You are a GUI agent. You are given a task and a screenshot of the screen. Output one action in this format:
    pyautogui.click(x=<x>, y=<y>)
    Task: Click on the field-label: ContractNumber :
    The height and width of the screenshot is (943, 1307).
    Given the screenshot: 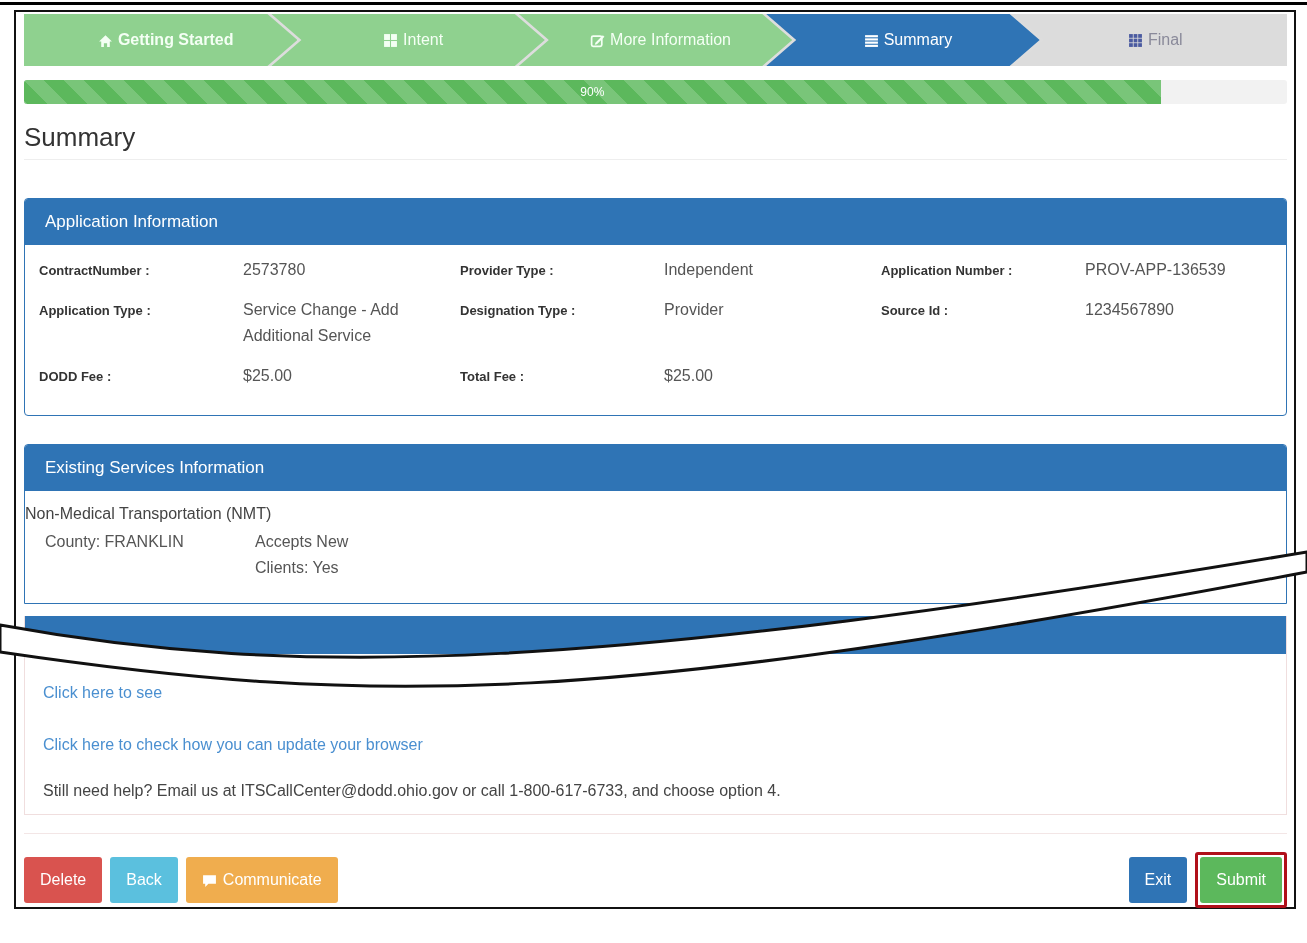 What is the action you would take?
    pyautogui.click(x=95, y=270)
    